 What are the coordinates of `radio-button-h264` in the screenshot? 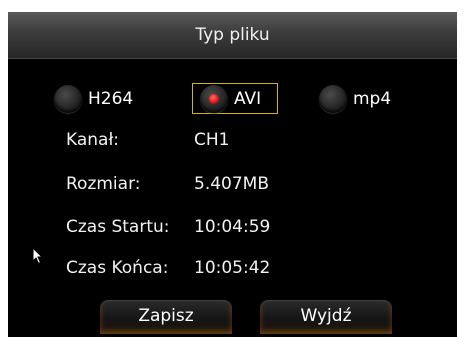 It's located at (68, 99).